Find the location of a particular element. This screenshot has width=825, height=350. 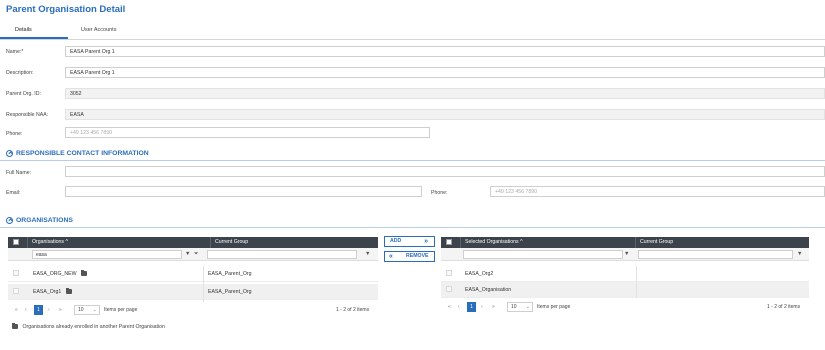

phone-field: +49 123 456 7890 is located at coordinates (247, 132).